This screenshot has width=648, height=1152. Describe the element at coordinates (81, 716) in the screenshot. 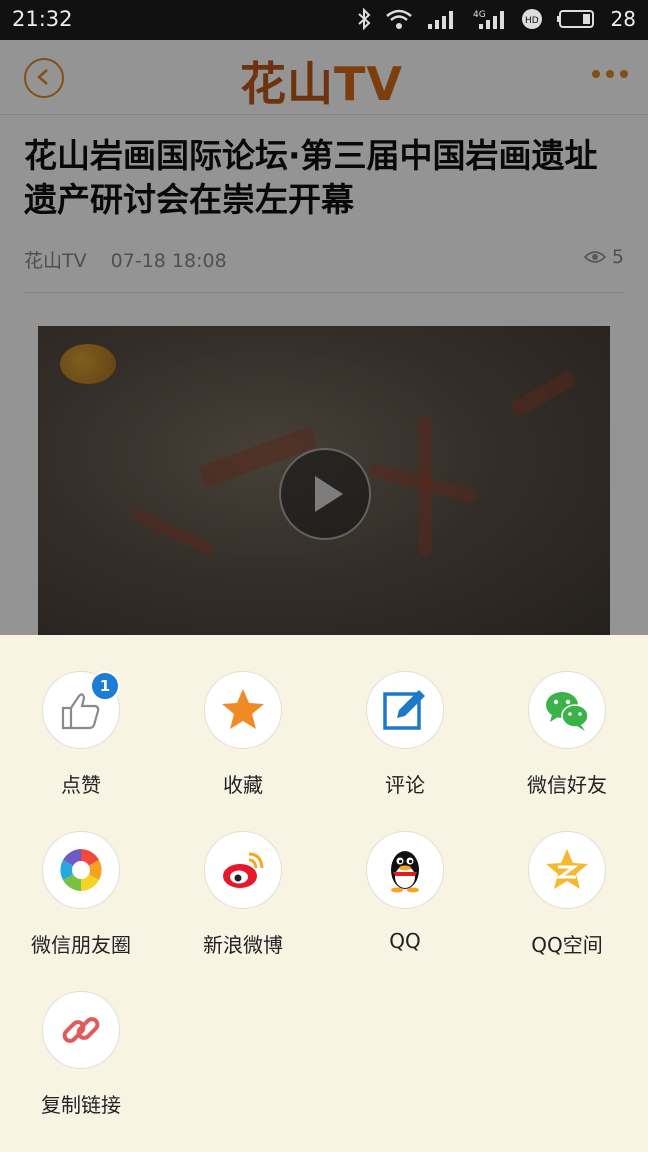

I see `share-item-like: 1 点赞` at that location.